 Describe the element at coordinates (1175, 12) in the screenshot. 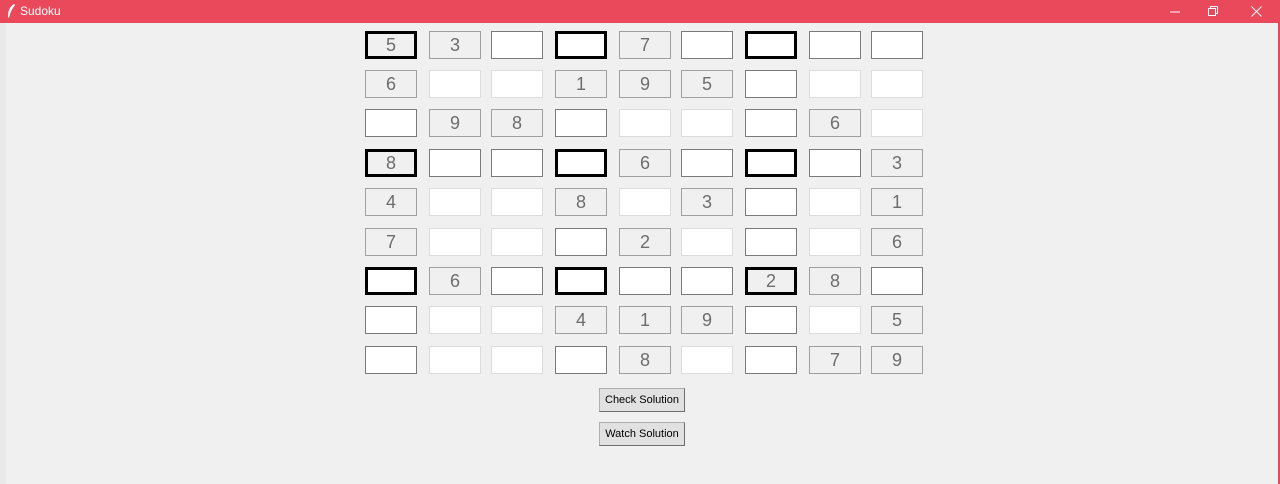

I see `minimize-icon` at that location.